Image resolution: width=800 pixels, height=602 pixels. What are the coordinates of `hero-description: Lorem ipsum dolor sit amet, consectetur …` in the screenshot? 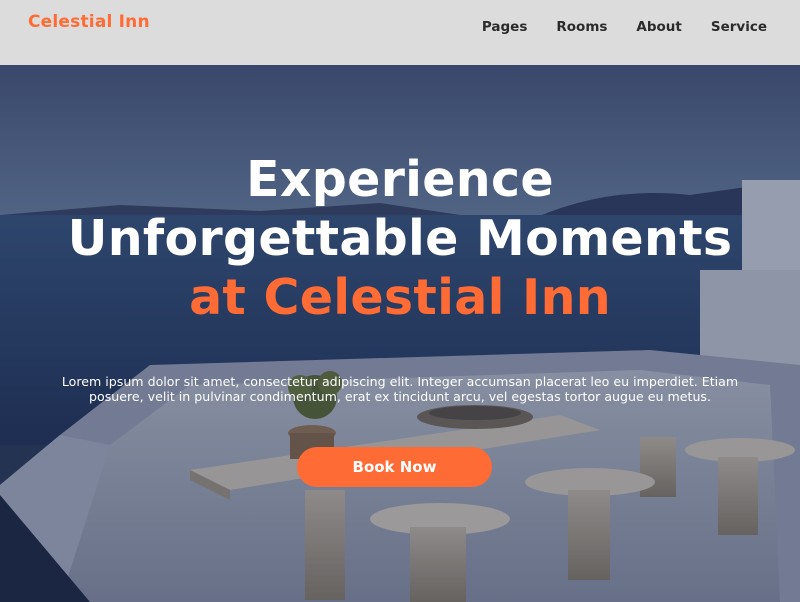 It's located at (400, 389).